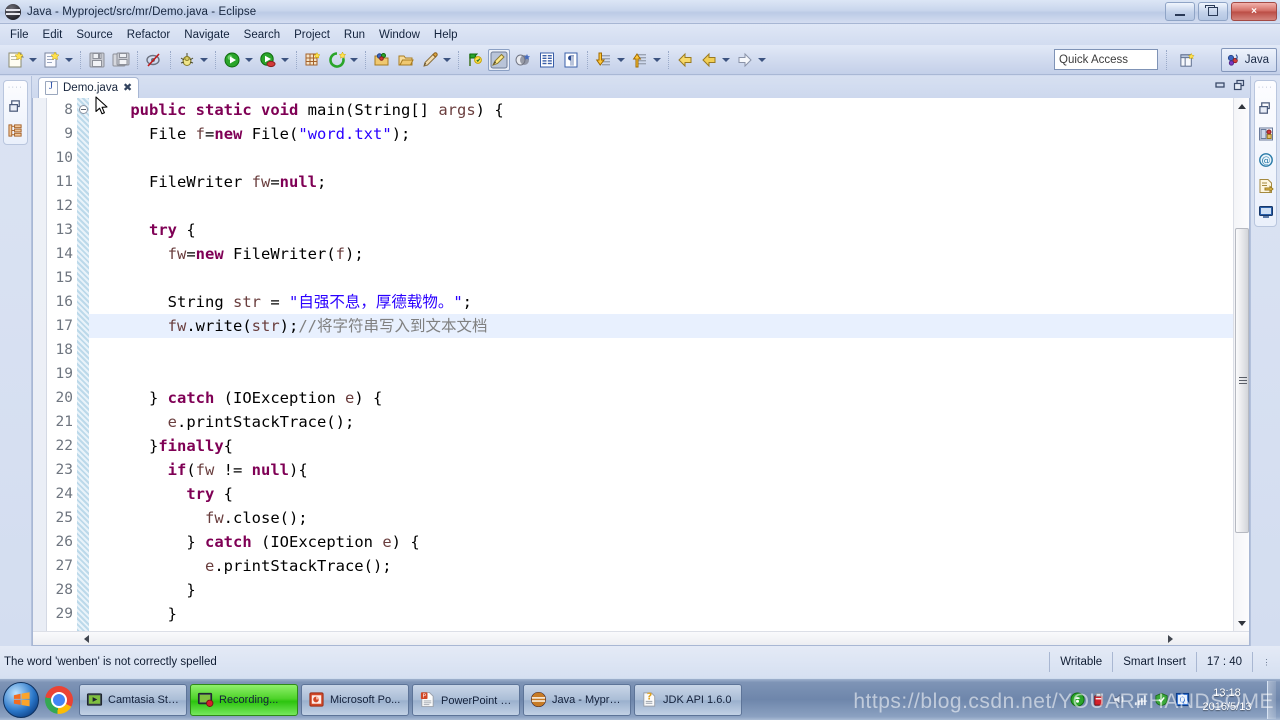 This screenshot has height=720, width=1280. Describe the element at coordinates (1241, 623) in the screenshot. I see `scroll-down-icon` at that location.